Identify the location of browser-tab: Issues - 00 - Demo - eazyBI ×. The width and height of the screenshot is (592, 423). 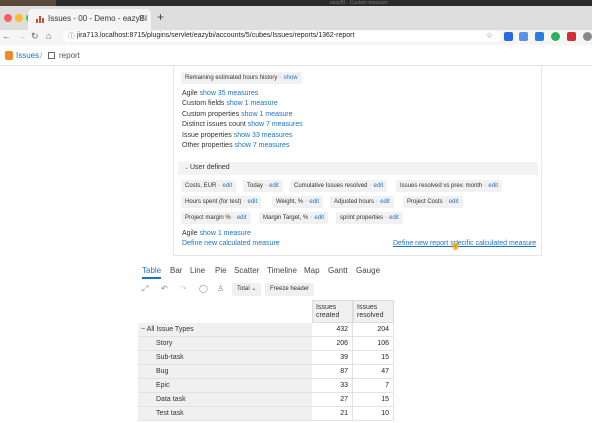
(89, 19).